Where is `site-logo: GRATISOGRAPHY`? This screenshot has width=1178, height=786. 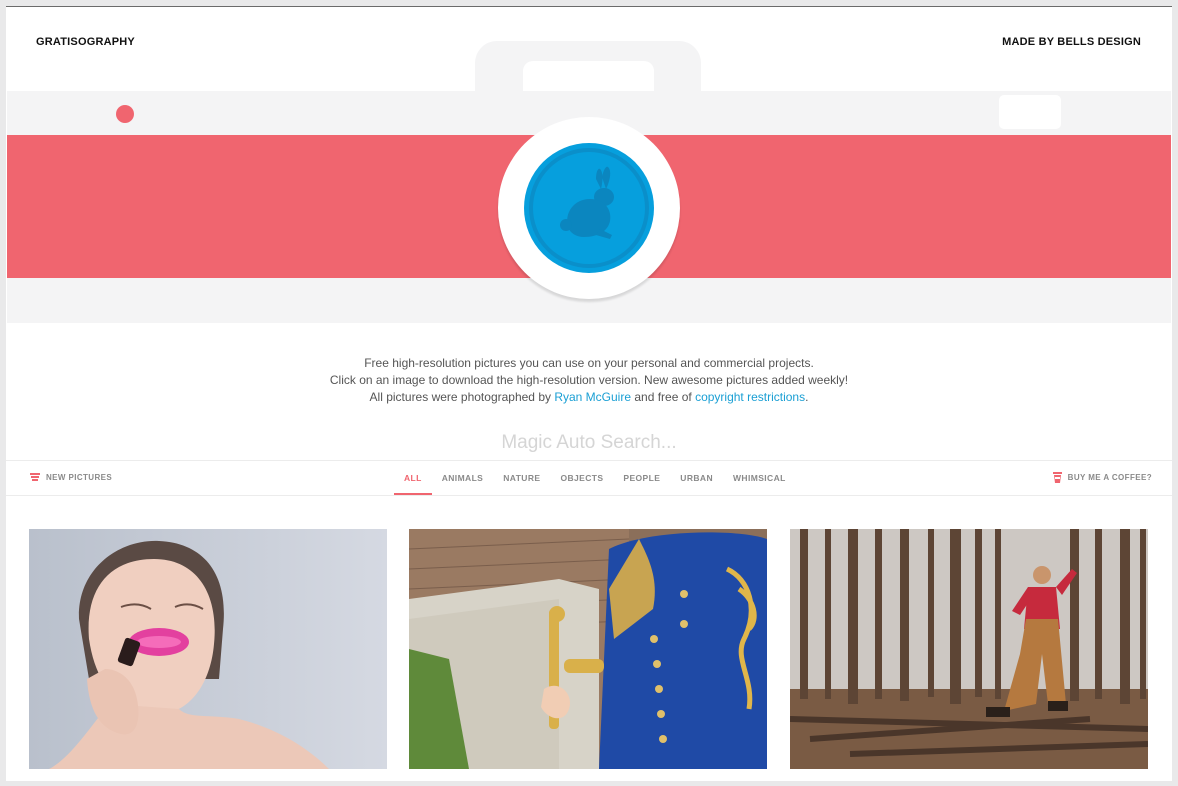
site-logo: GRATISOGRAPHY is located at coordinates (85, 42).